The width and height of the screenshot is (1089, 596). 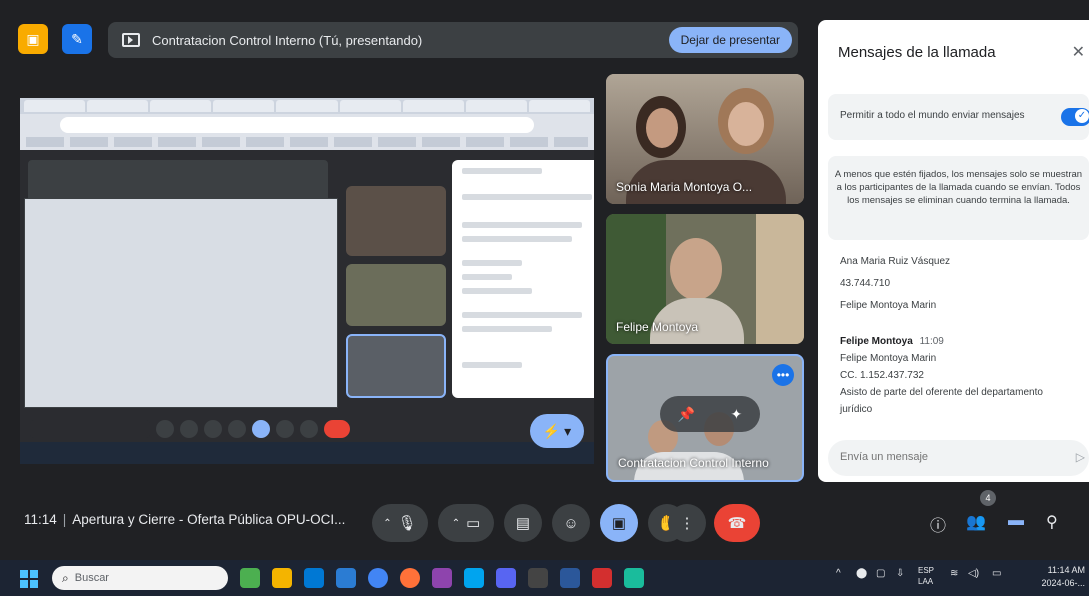 What do you see at coordinates (29, 579) in the screenshot?
I see `windows-start-icon` at bounding box center [29, 579].